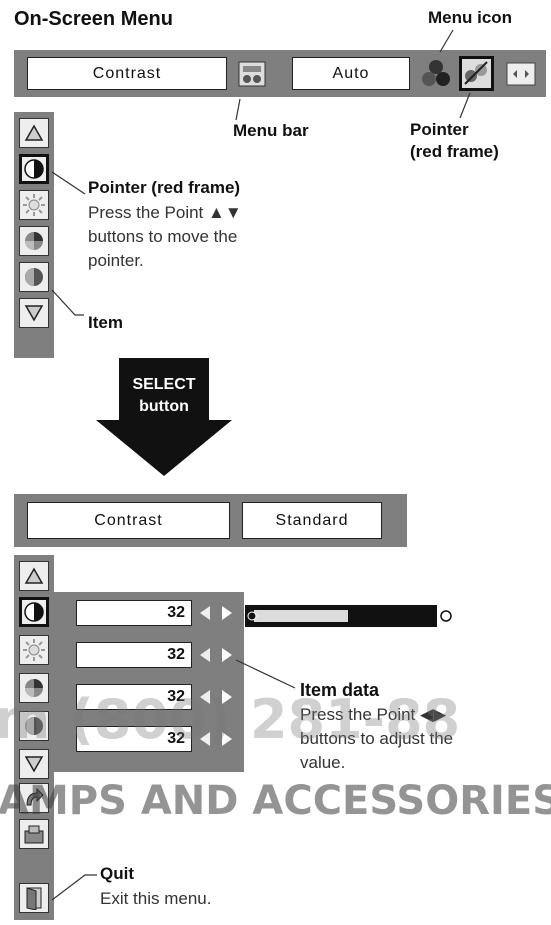 The image size is (551, 925). I want to click on select-arrow-label-1: SELECT, so click(164, 384).